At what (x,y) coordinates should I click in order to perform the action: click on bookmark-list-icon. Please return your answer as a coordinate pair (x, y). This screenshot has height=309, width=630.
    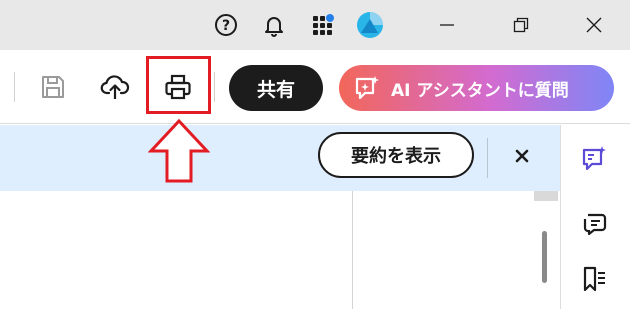
    Looking at the image, I should click on (594, 279).